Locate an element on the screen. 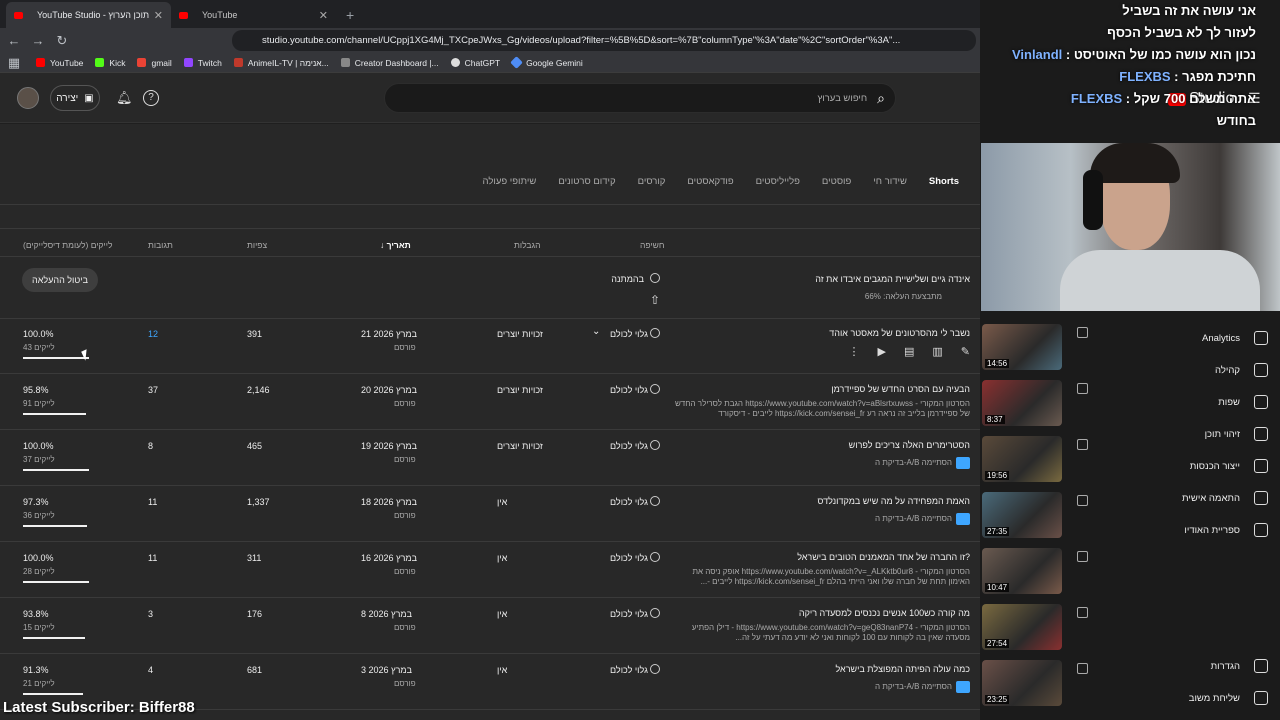 The width and height of the screenshot is (1280, 720). comments-icon: ▤ is located at coordinates (909, 351).